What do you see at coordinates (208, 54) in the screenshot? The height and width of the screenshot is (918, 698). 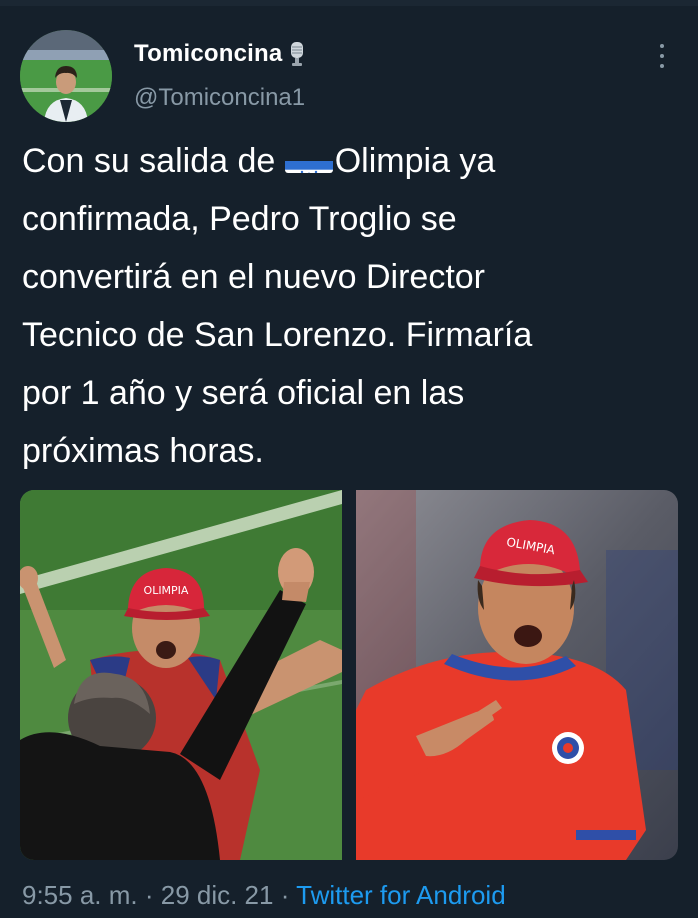 I see `display-name: Tomiconcina` at bounding box center [208, 54].